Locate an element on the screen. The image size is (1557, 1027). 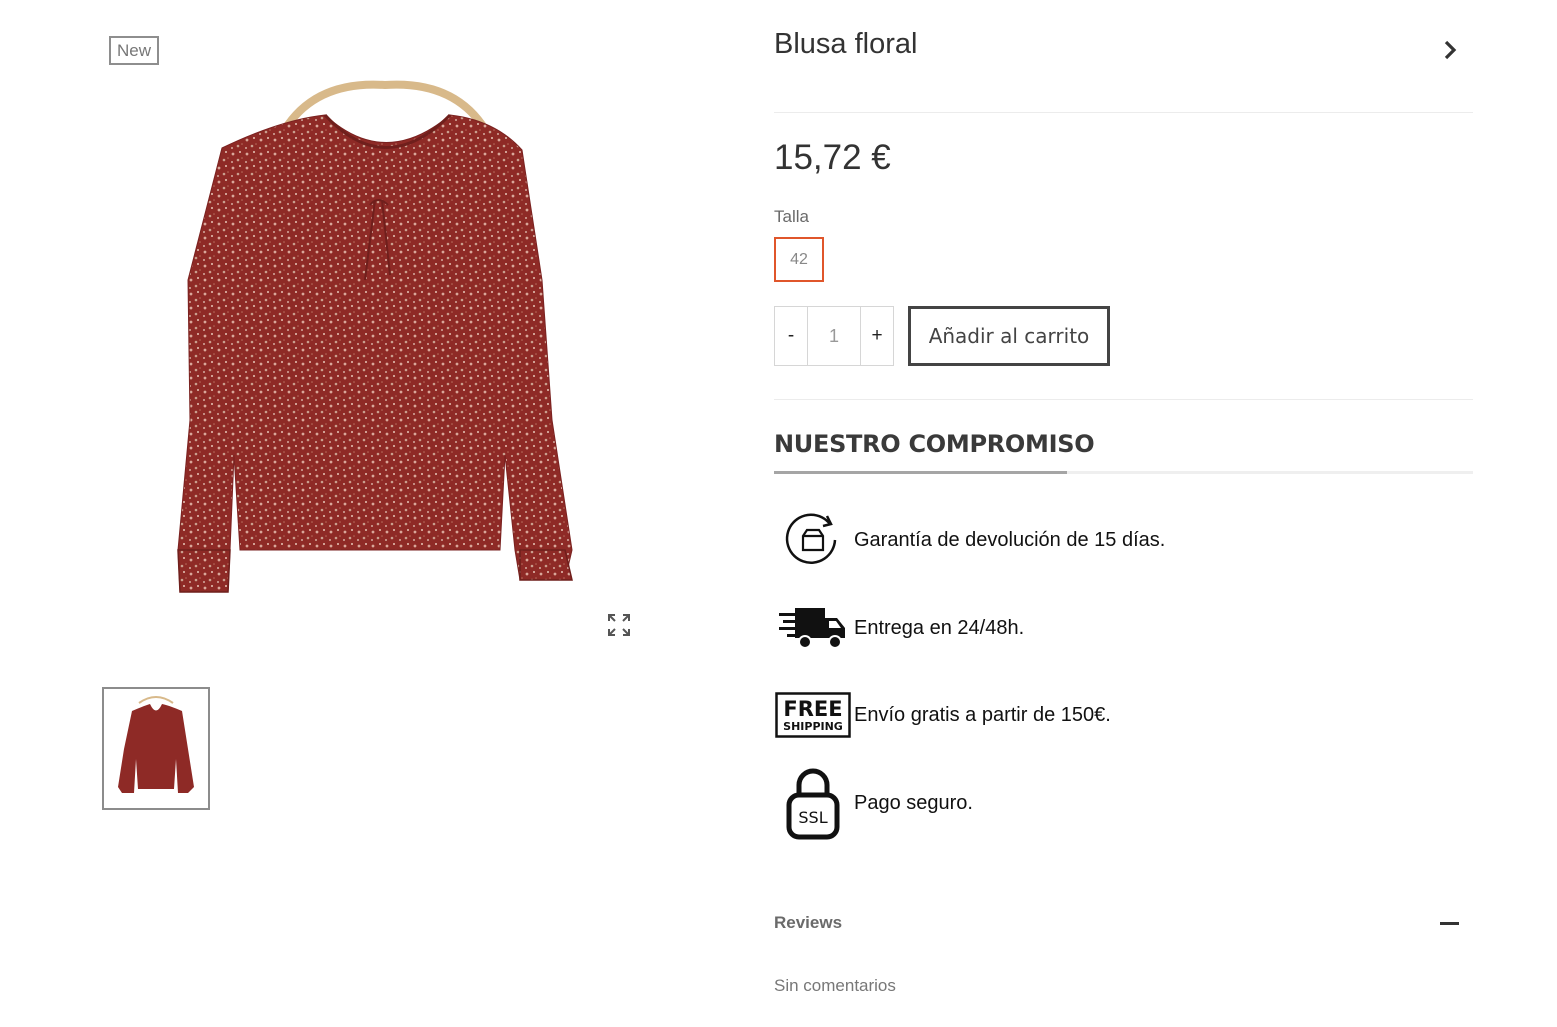
quantity-increase-button: + is located at coordinates (877, 336).